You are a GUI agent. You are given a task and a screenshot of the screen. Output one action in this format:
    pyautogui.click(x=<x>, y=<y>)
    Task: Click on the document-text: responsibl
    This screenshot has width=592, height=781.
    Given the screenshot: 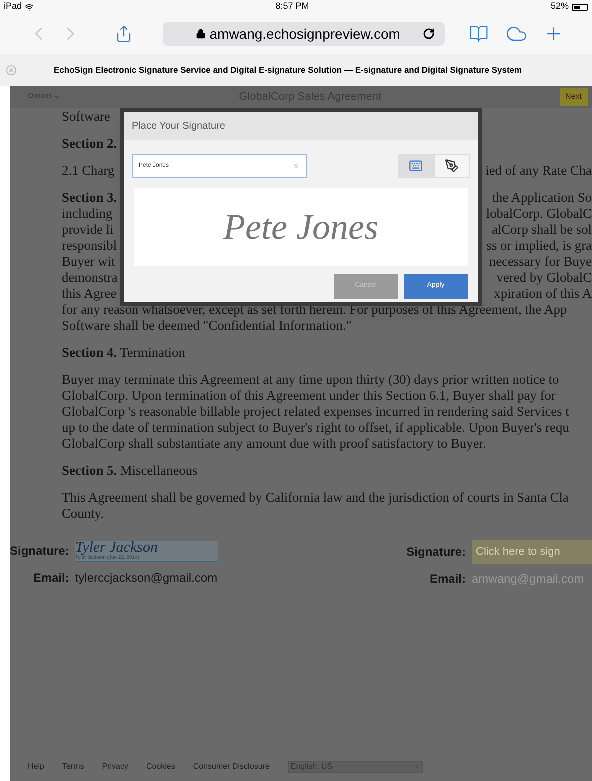 What is the action you would take?
    pyautogui.click(x=90, y=246)
    